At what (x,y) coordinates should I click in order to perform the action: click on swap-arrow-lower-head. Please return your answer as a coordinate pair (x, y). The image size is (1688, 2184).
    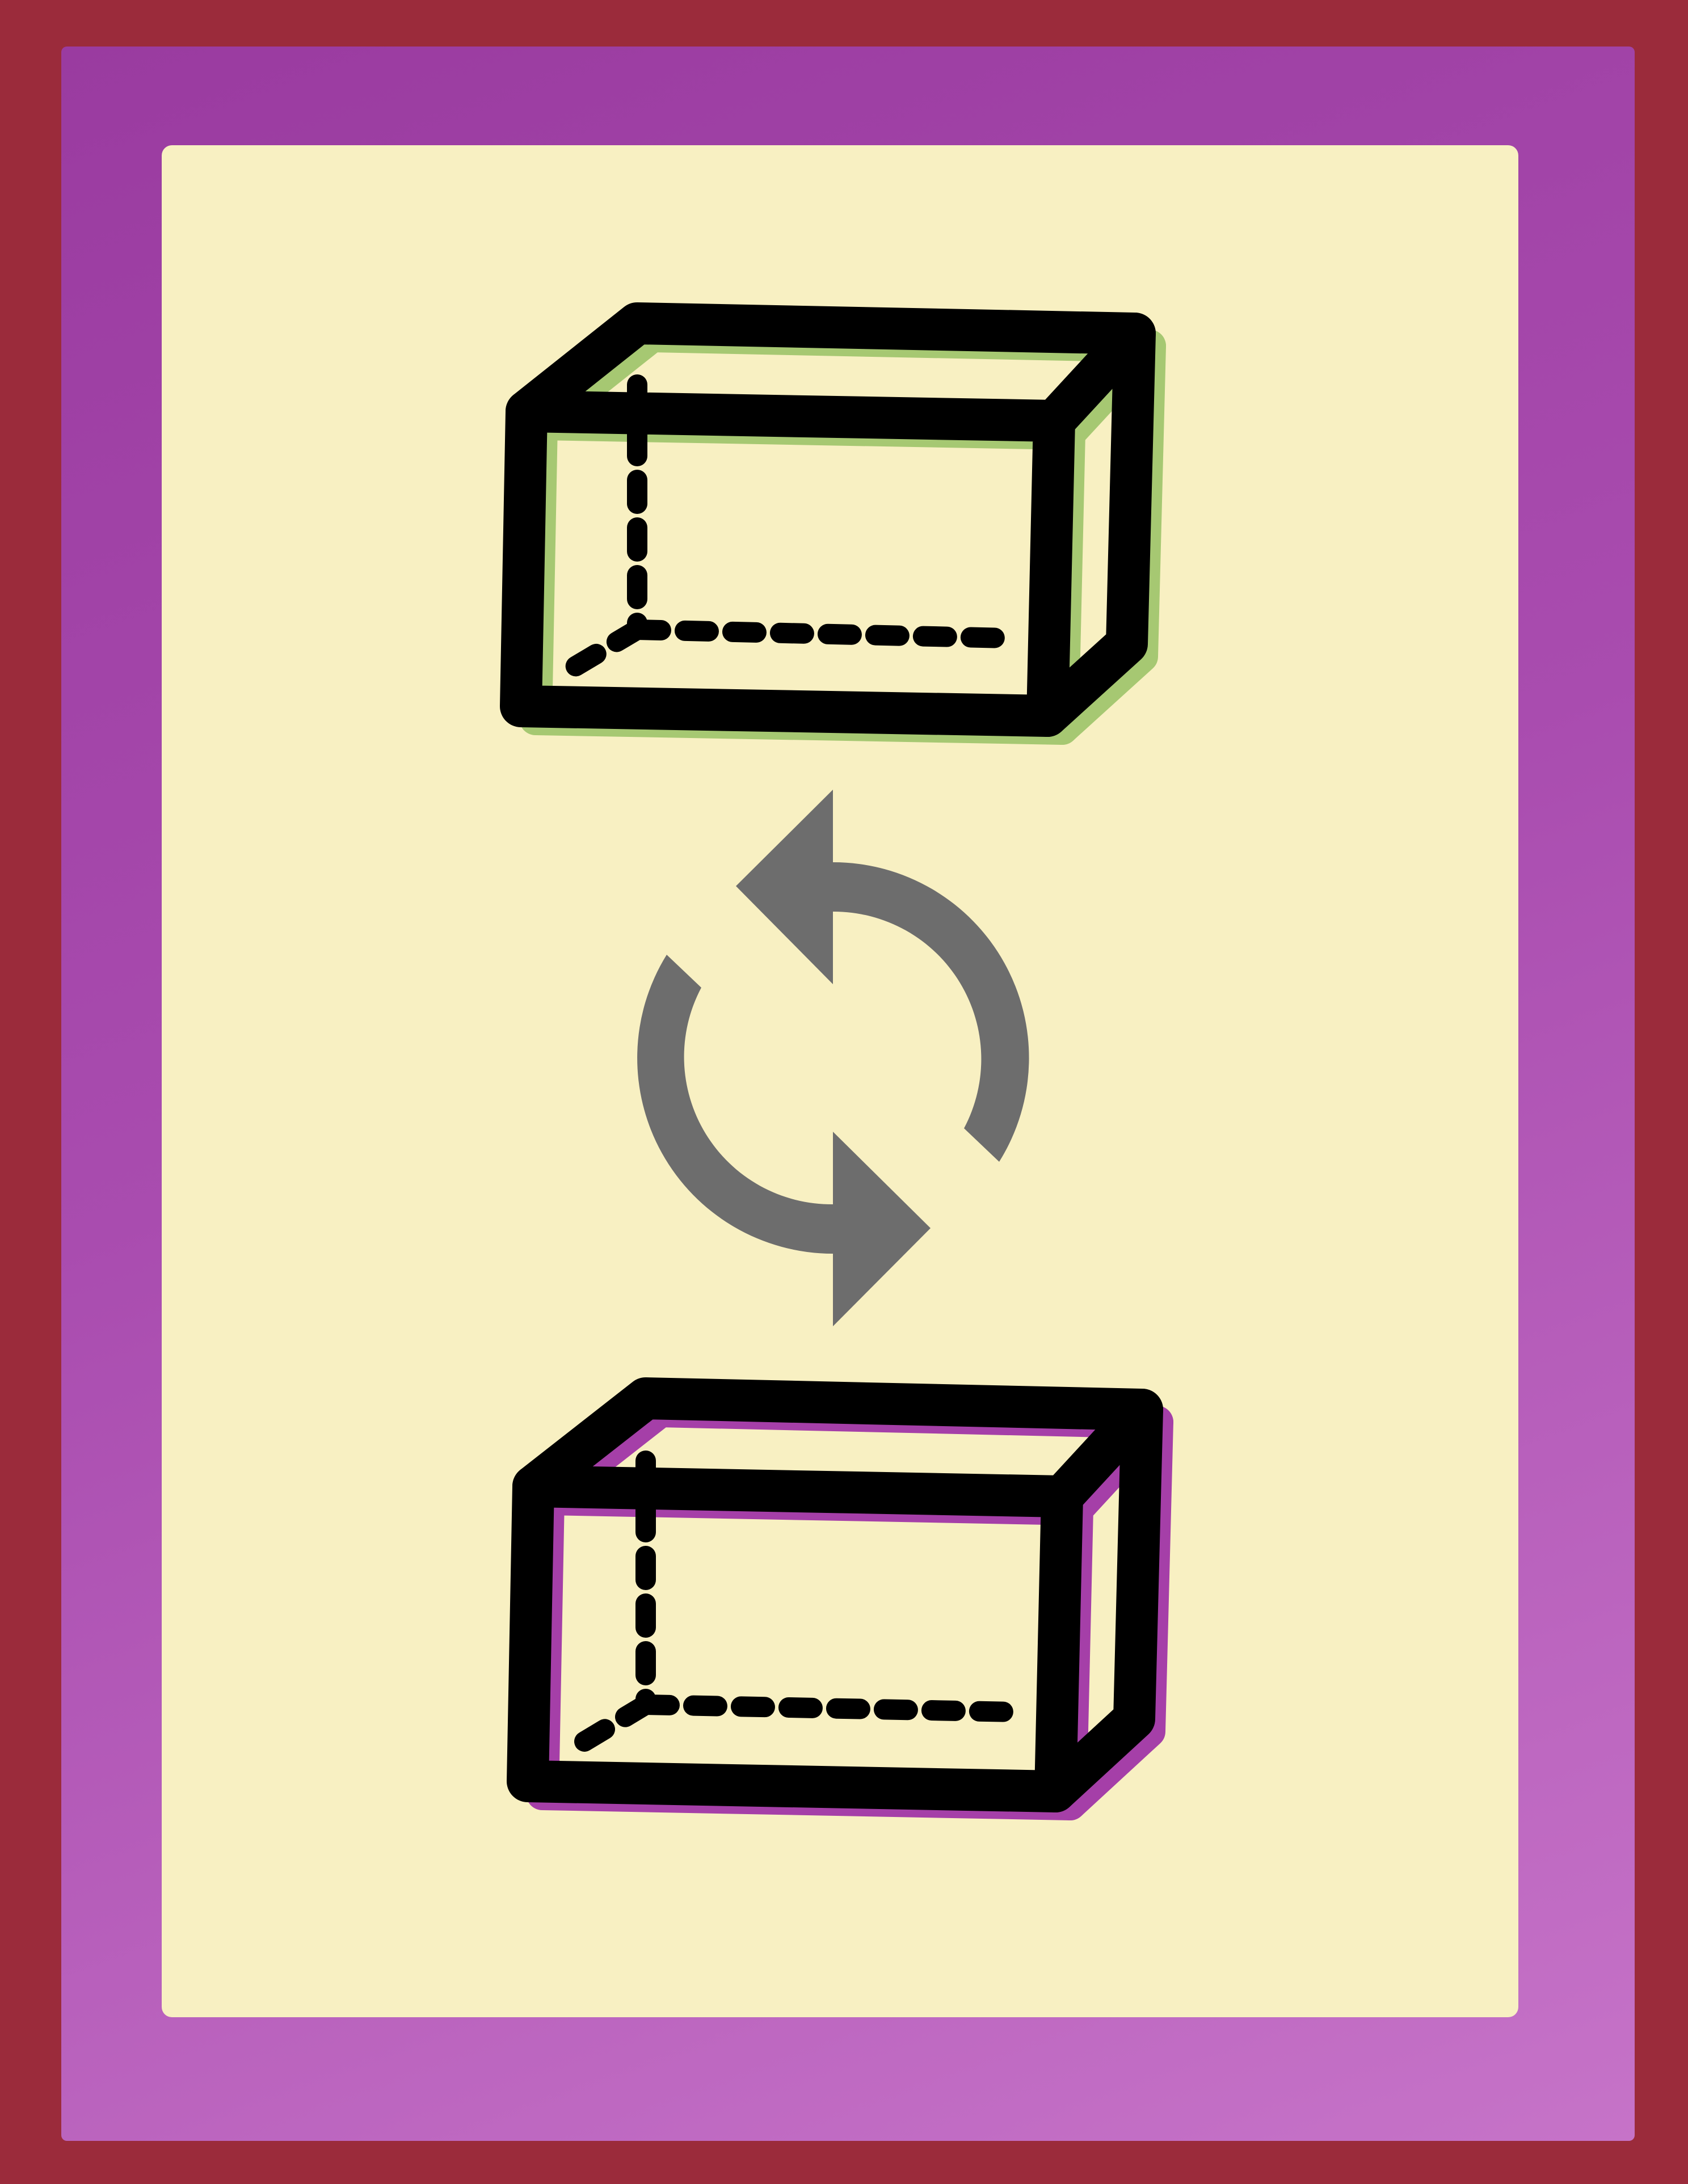
    Looking at the image, I should click on (882, 1229).